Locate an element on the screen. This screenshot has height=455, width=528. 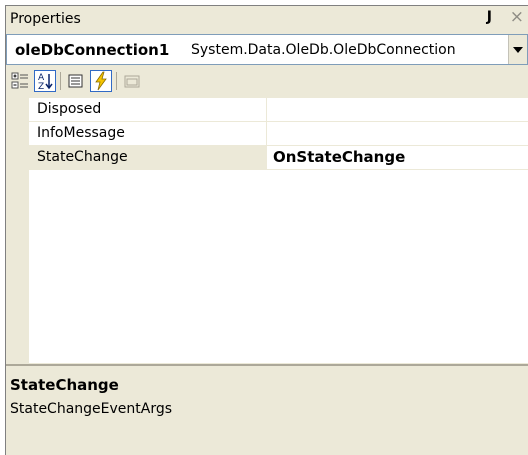
grid-margin is located at coordinates (17, 230).